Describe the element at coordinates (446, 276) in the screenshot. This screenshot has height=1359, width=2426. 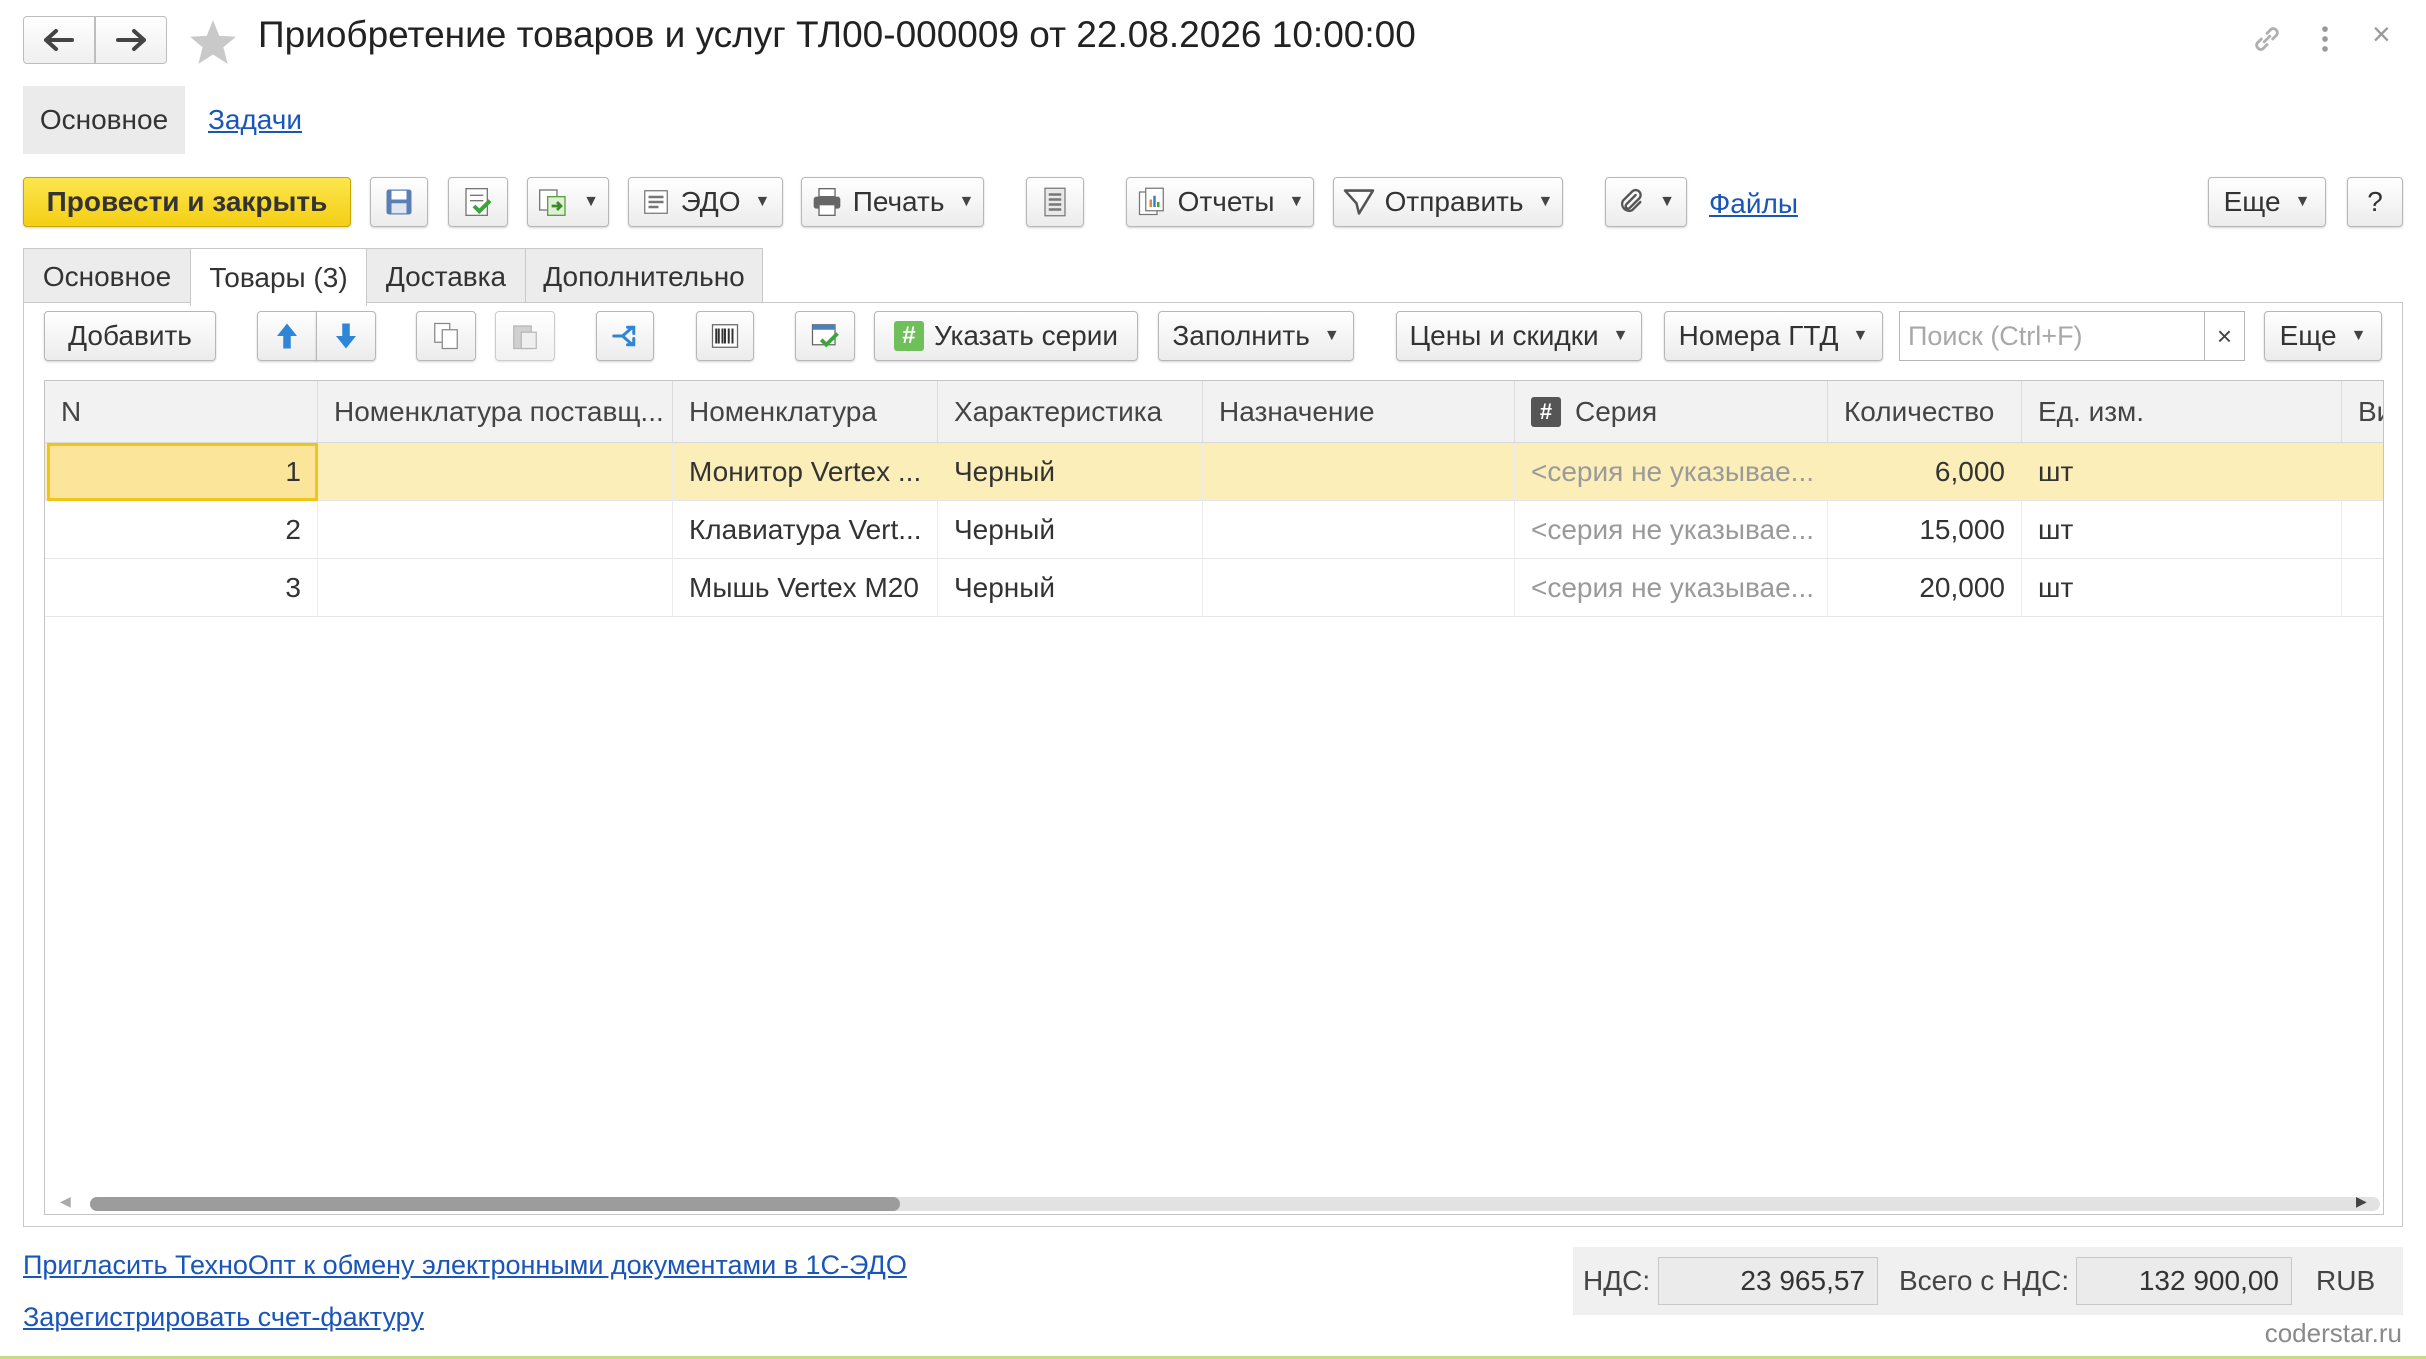
I see `tab-delivery: Доставка` at that location.